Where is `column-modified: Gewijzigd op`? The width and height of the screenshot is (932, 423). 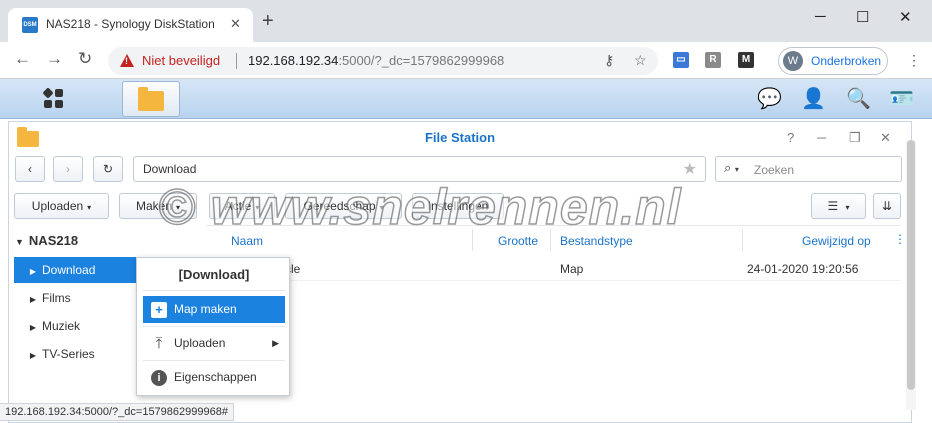 column-modified: Gewijzigd op is located at coordinates (836, 241).